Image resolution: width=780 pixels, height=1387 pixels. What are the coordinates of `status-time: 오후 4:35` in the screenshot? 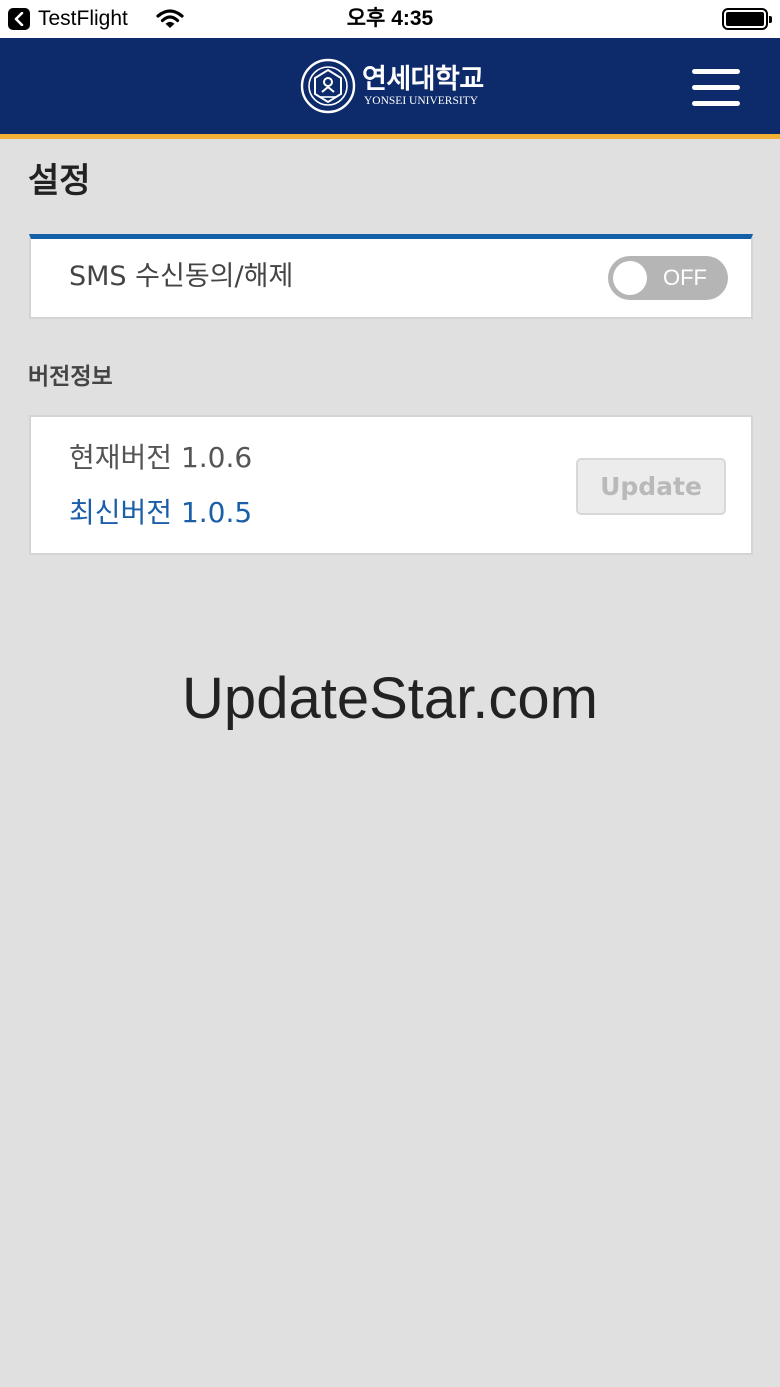 It's located at (390, 18).